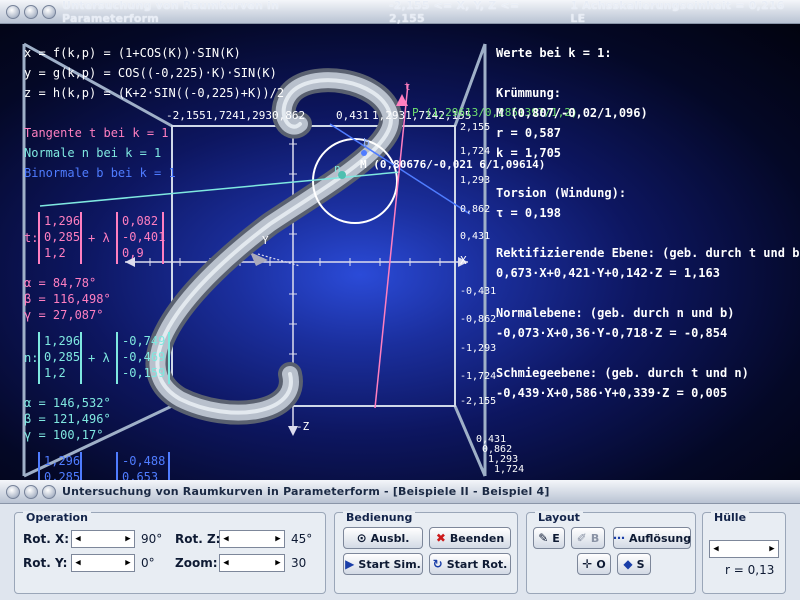 This screenshot has height=600, width=800. What do you see at coordinates (612, 393) in the screenshot?
I see `osculating-plane-equation: -0,439·X+0,586·Y+0,339·Z = 0,005` at bounding box center [612, 393].